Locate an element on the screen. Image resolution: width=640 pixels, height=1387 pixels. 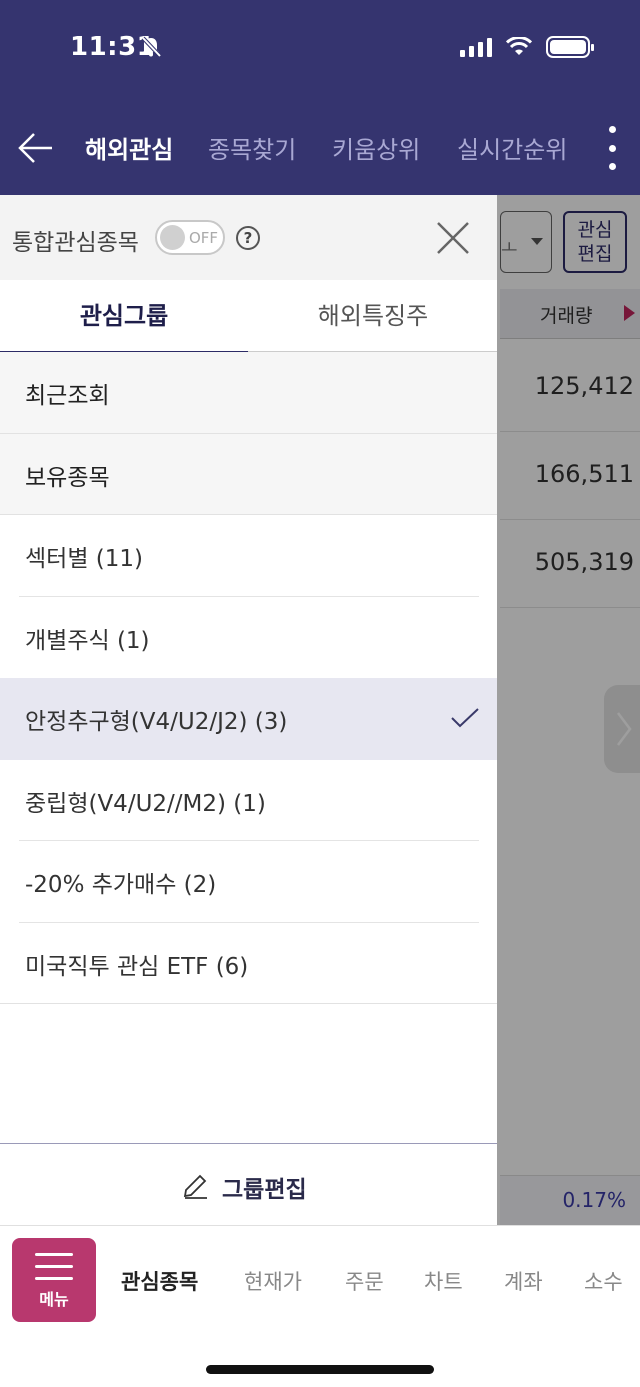
help-icon: ? is located at coordinates (248, 238).